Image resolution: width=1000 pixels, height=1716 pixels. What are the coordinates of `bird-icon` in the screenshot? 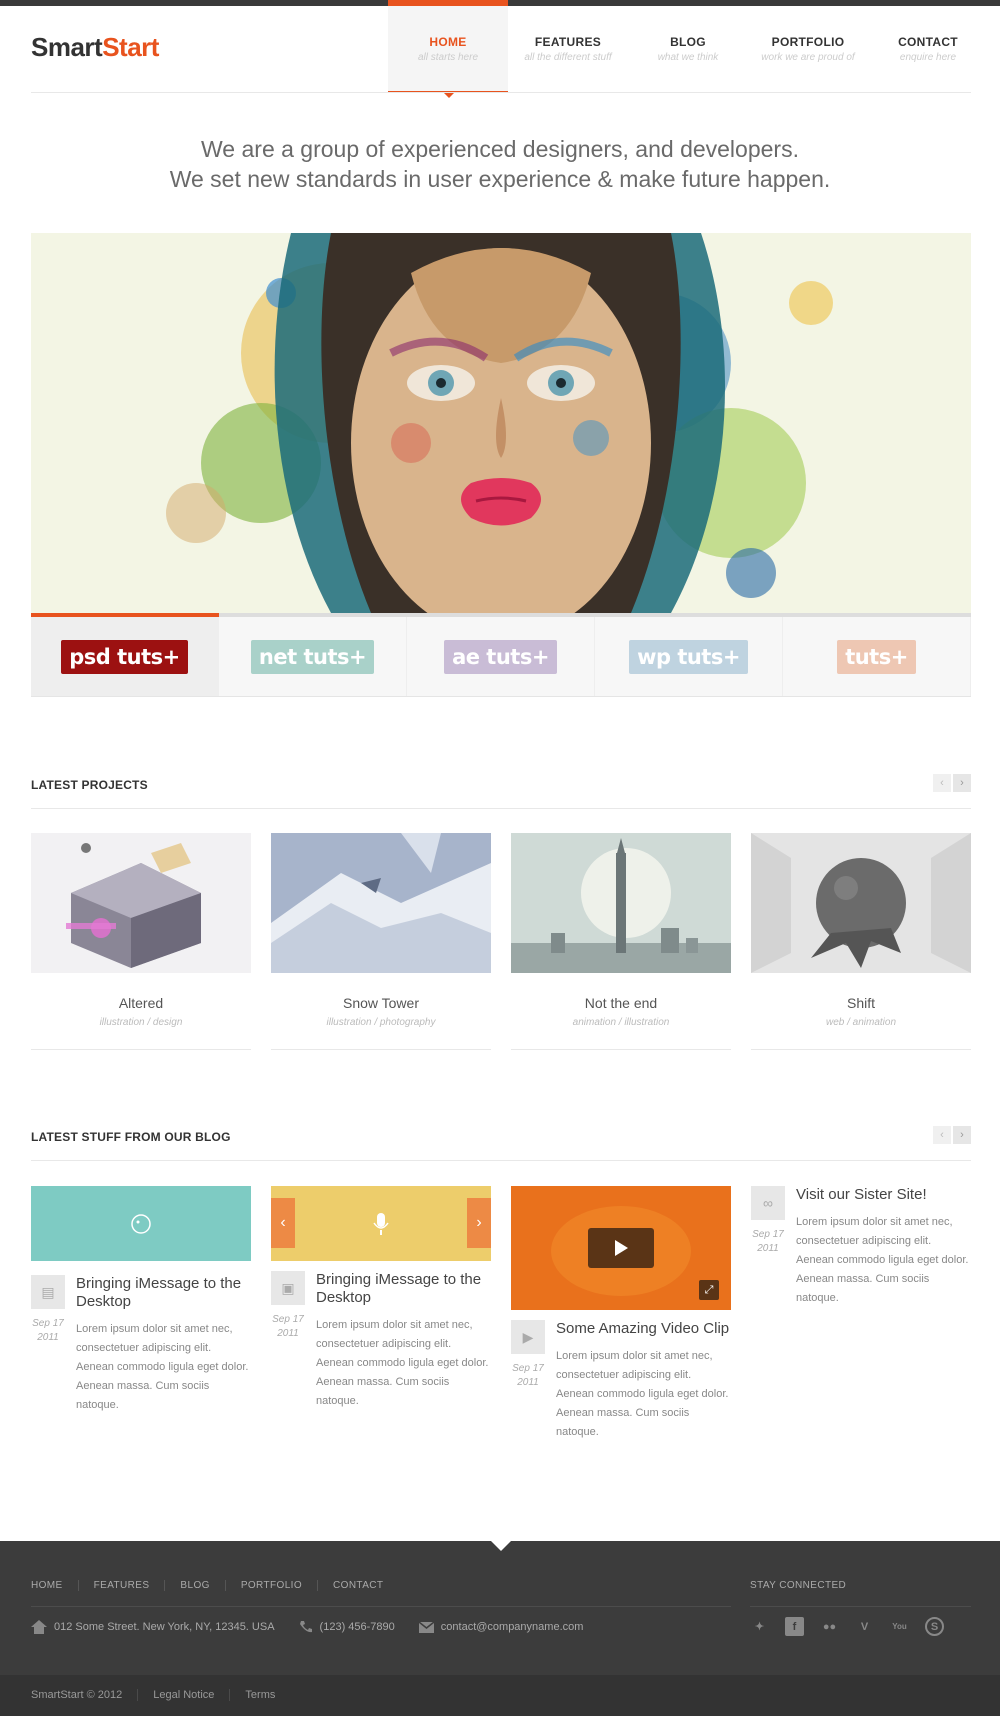 It's located at (141, 1223).